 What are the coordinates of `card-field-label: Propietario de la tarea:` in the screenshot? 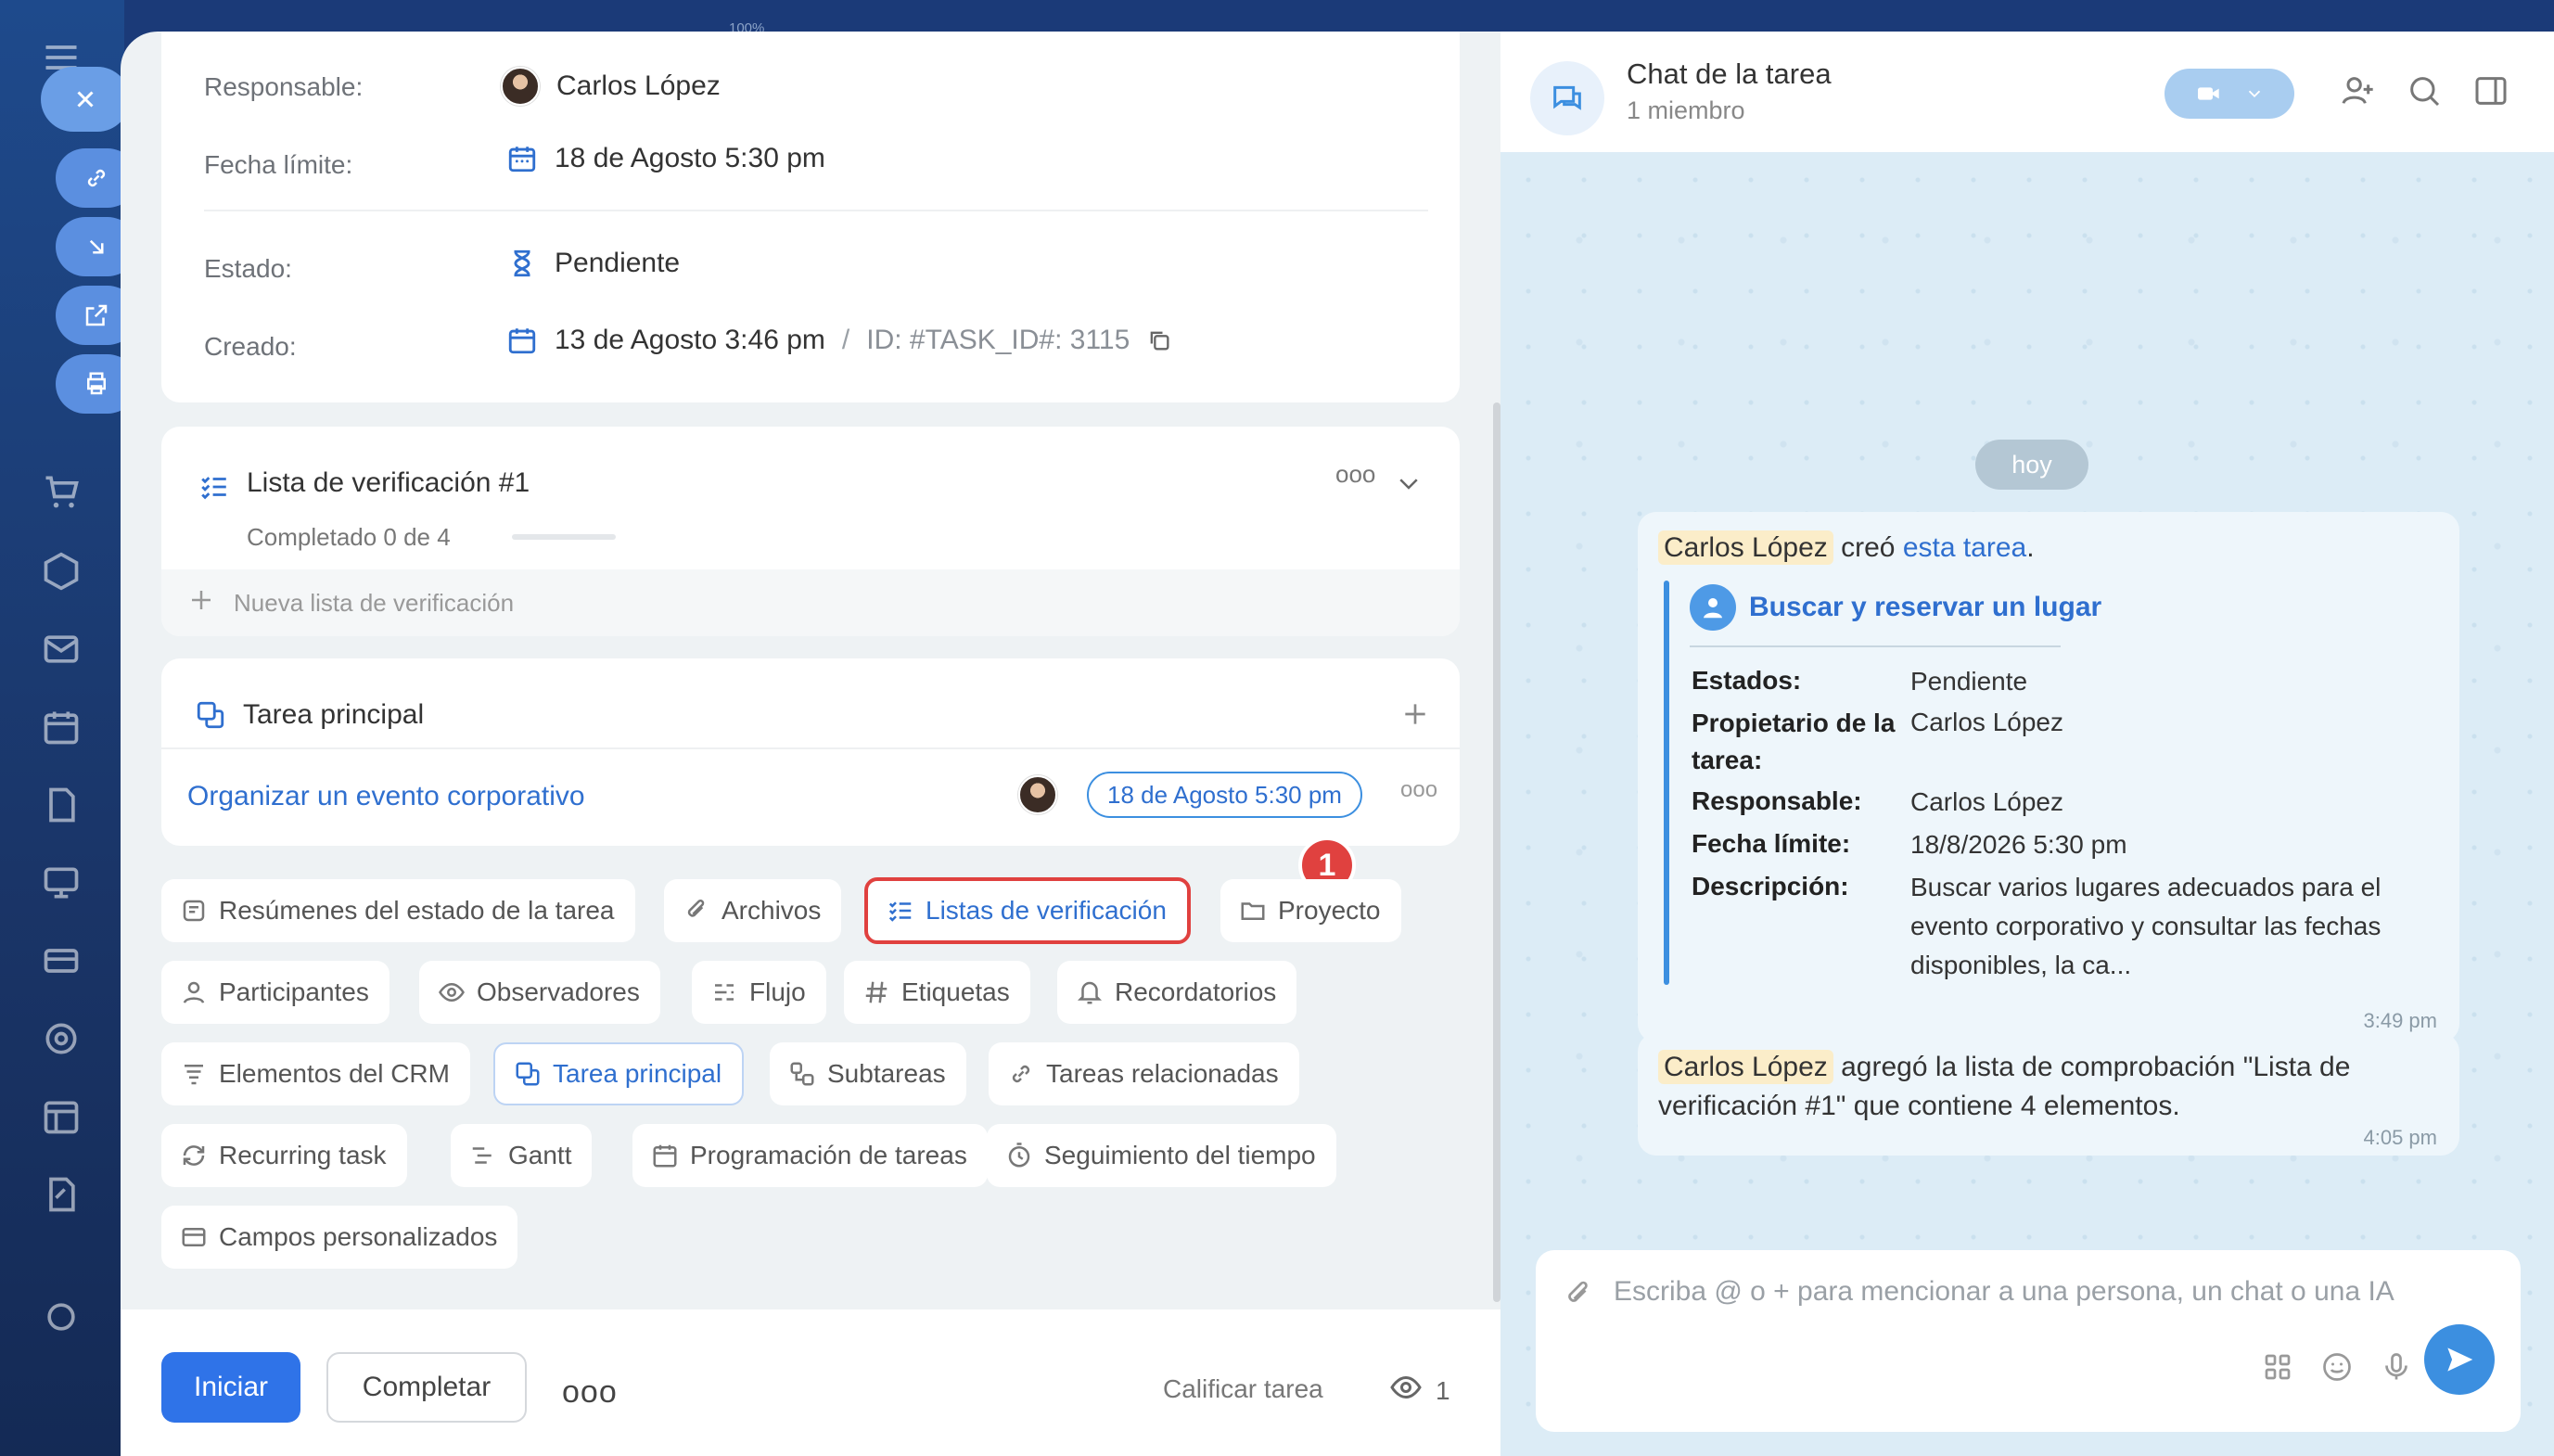 It's located at (1794, 741).